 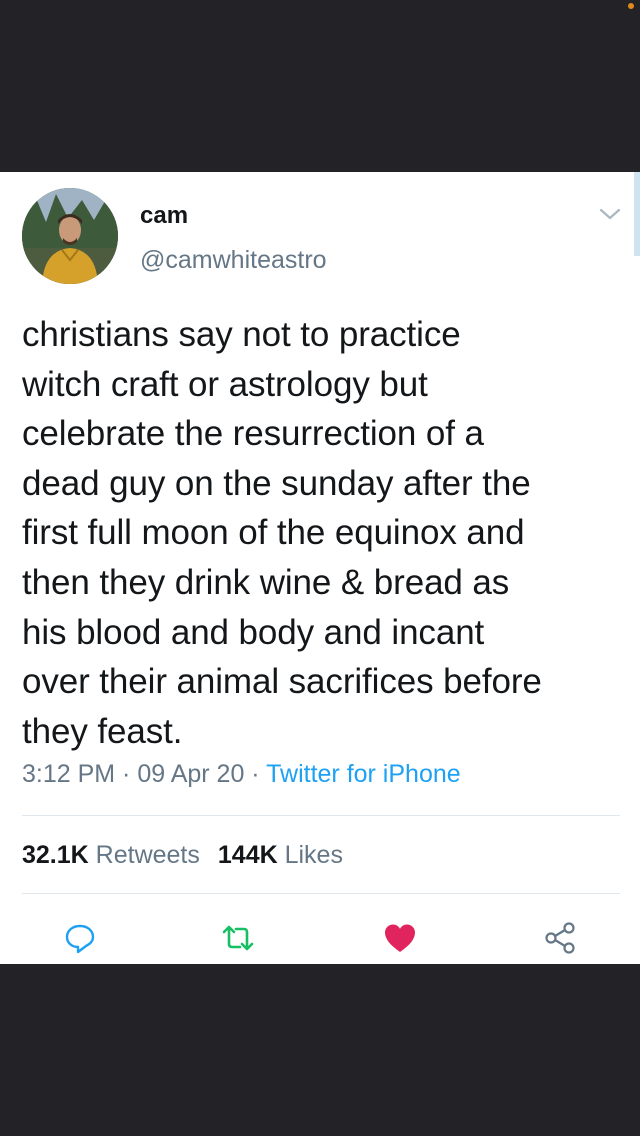 I want to click on chevron-down-icon, so click(x=610, y=214).